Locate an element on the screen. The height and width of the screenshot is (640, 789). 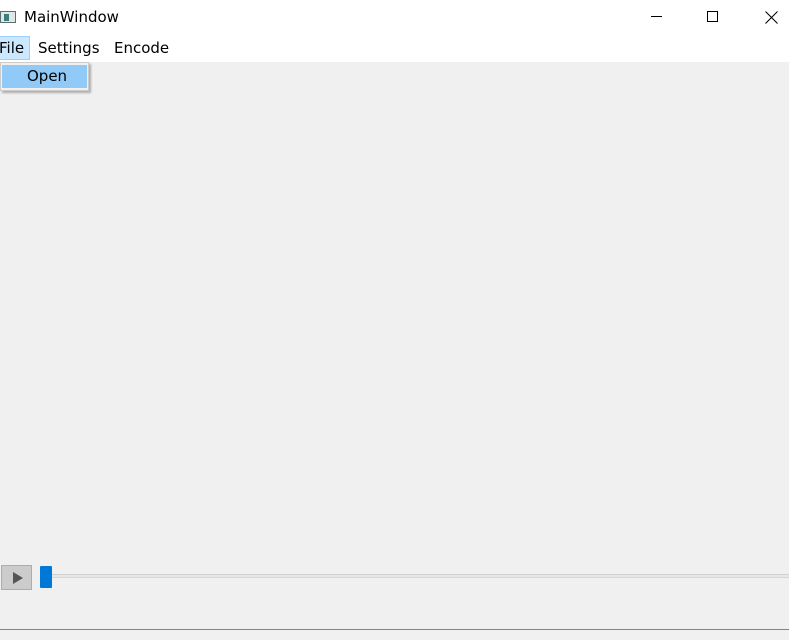
maximize-icon is located at coordinates (712, 16).